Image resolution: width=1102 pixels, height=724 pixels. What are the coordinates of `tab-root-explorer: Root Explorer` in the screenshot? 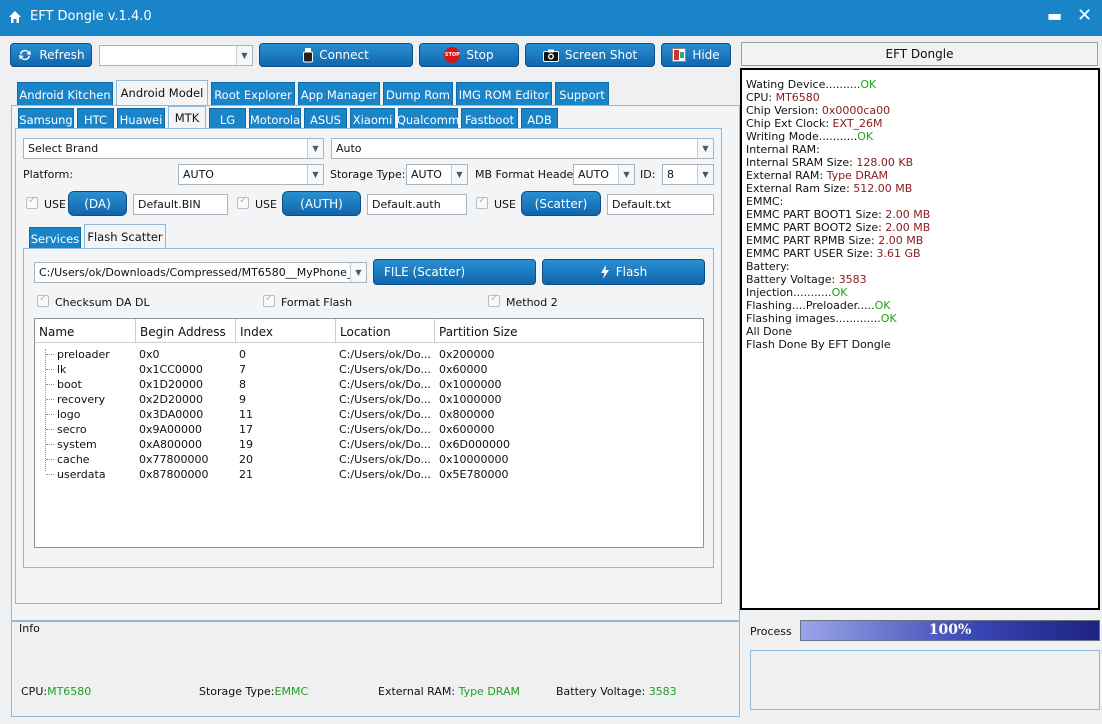 It's located at (253, 94).